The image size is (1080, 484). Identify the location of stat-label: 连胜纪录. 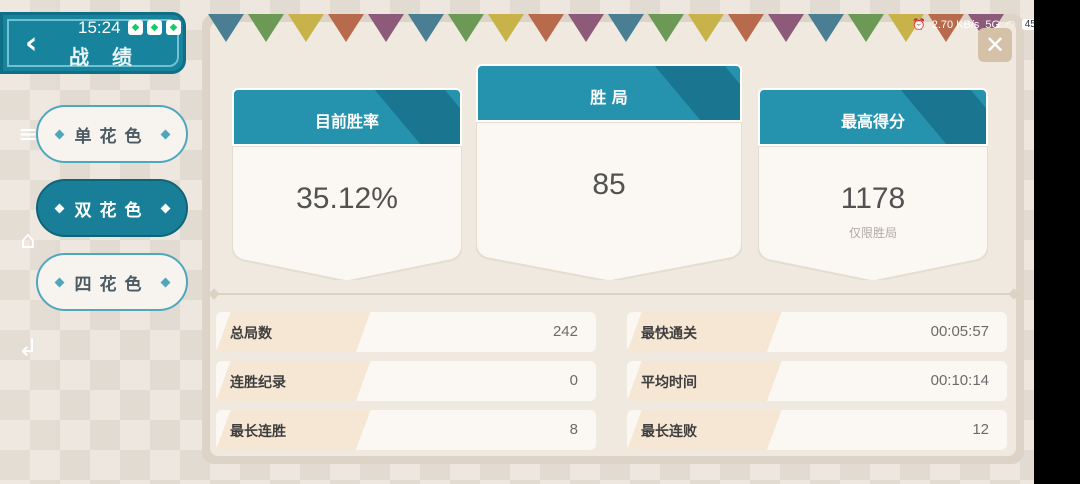
(258, 383).